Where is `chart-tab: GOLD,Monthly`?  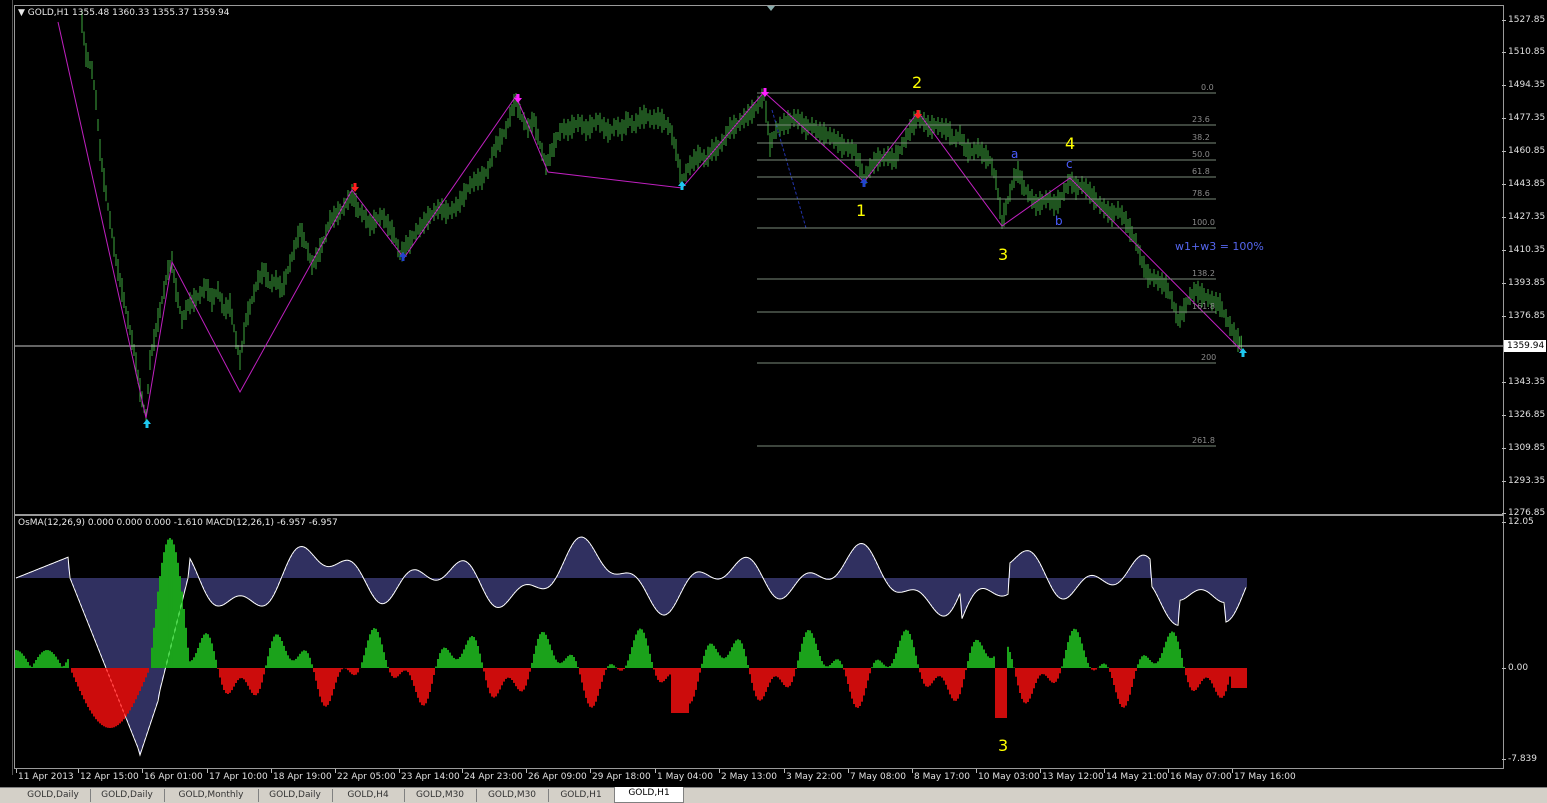 chart-tab: GOLD,Monthly is located at coordinates (211, 795).